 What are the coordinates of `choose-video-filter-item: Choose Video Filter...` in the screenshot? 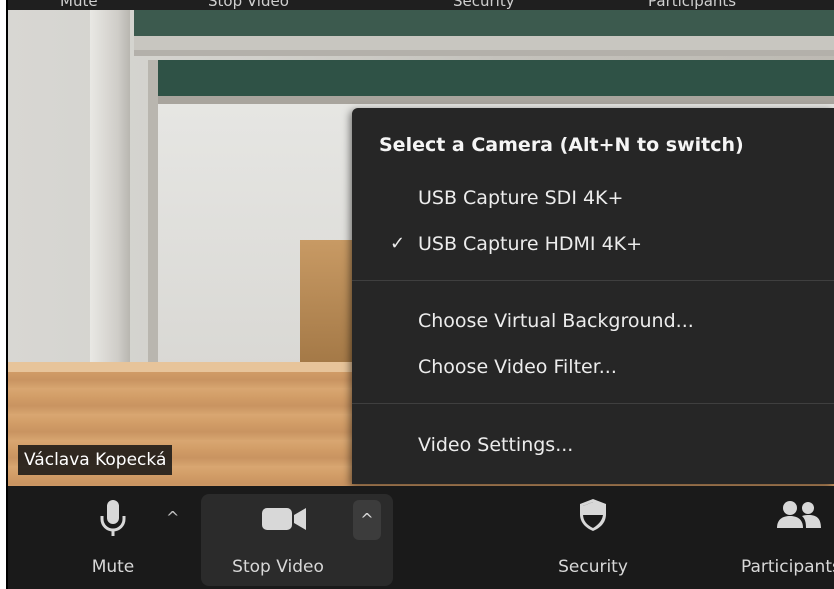 It's located at (593, 367).